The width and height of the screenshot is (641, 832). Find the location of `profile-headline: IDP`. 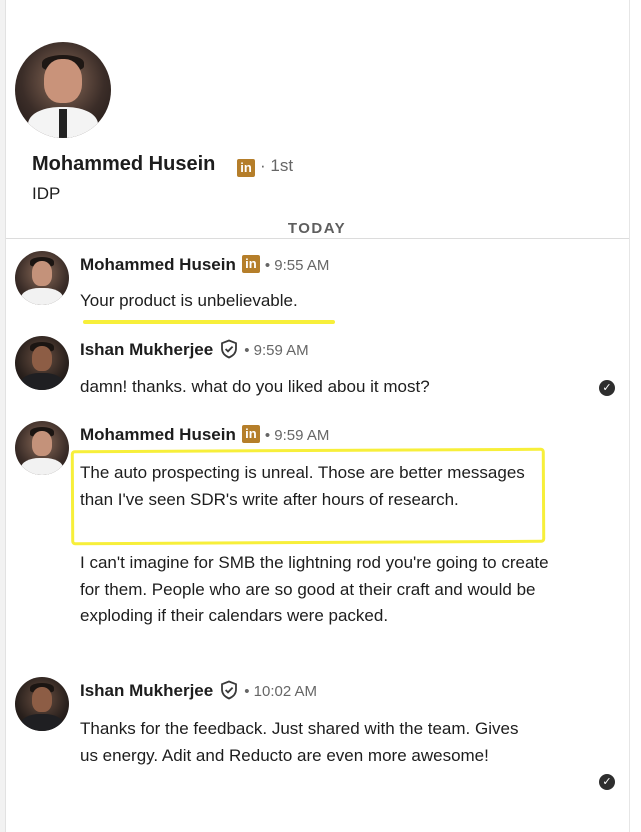

profile-headline: IDP is located at coordinates (46, 193).